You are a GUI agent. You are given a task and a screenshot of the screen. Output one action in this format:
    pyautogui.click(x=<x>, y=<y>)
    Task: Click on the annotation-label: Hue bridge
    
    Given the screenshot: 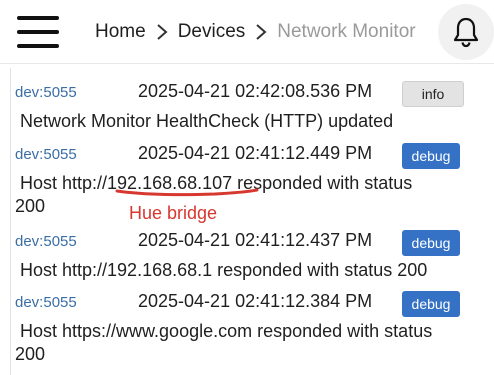 What is the action you would take?
    pyautogui.click(x=173, y=213)
    